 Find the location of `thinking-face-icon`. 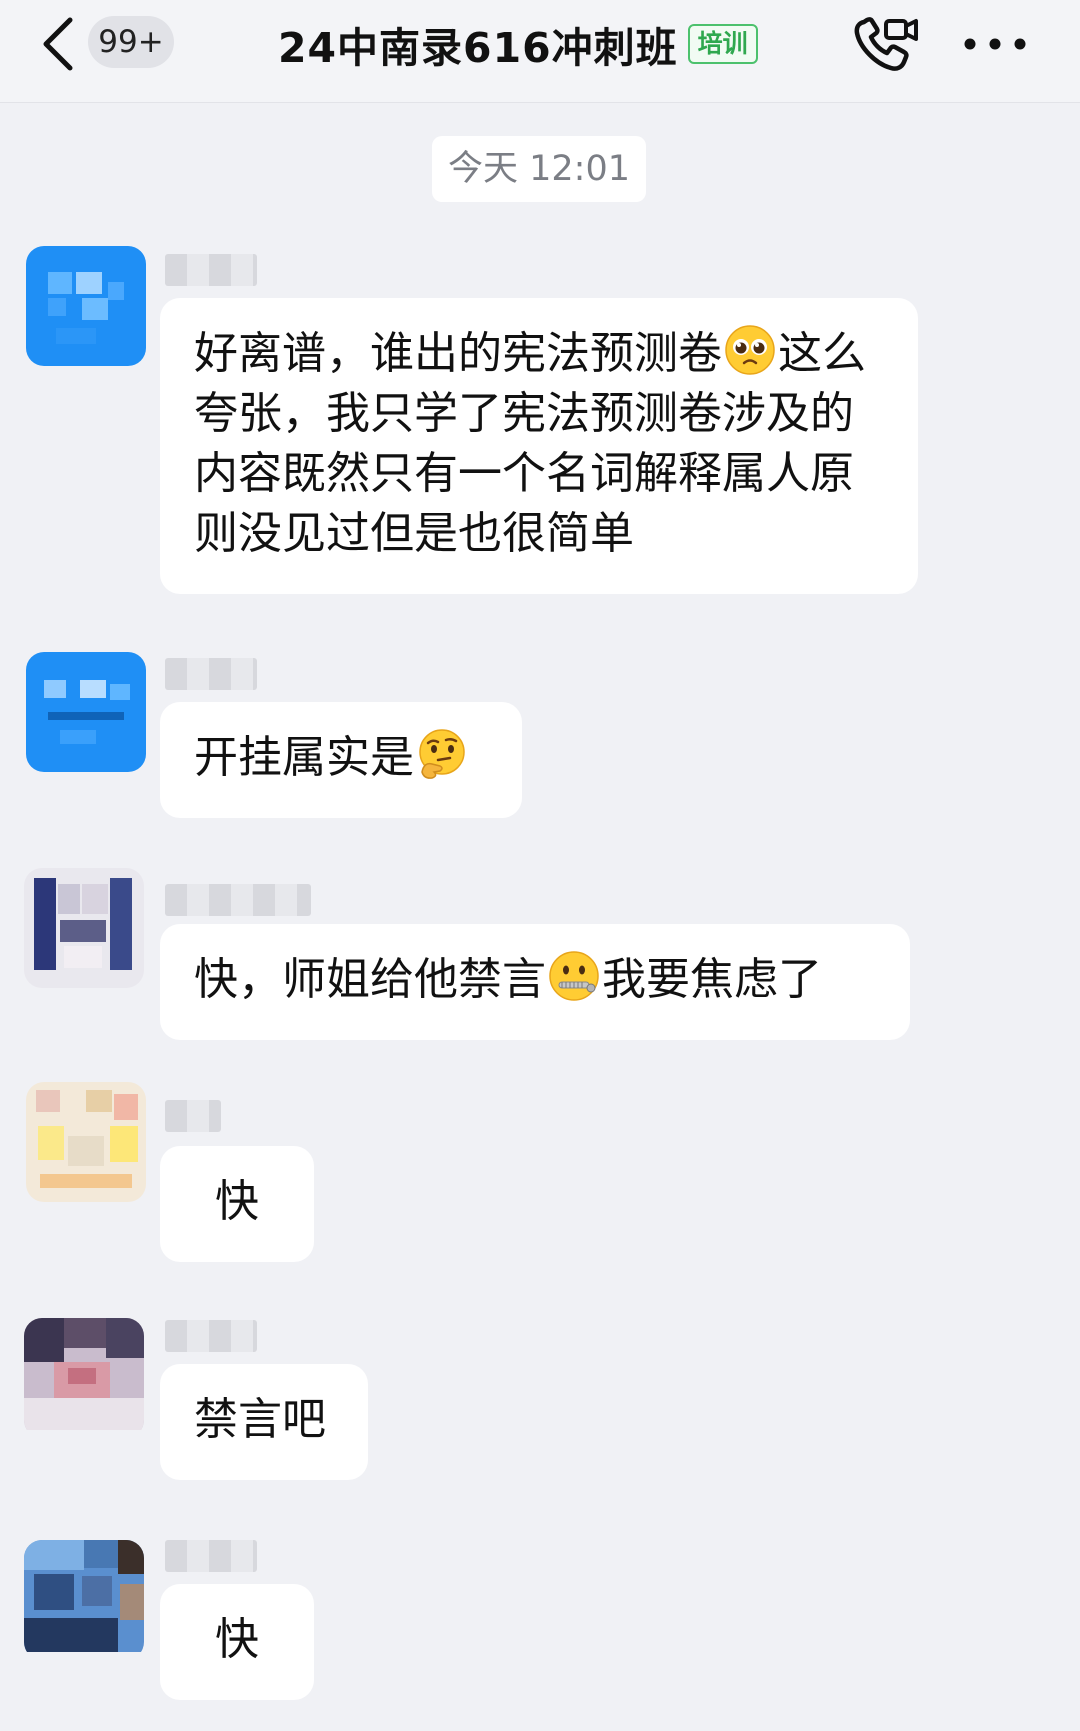

thinking-face-icon is located at coordinates (442, 754).